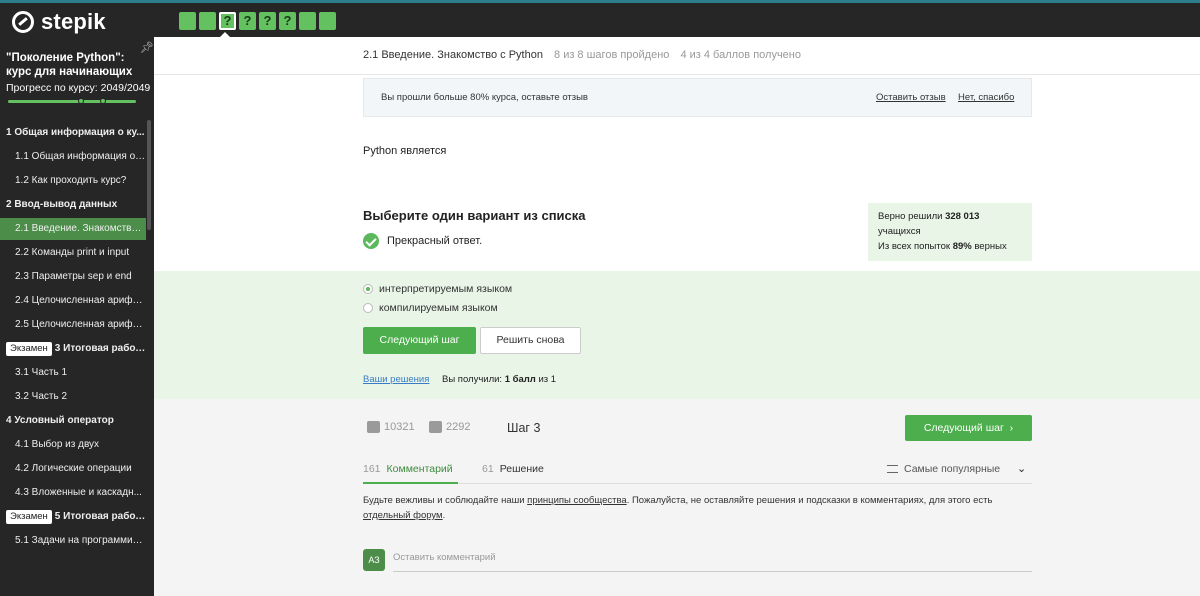  I want to click on rules-text-c: ., so click(444, 515).